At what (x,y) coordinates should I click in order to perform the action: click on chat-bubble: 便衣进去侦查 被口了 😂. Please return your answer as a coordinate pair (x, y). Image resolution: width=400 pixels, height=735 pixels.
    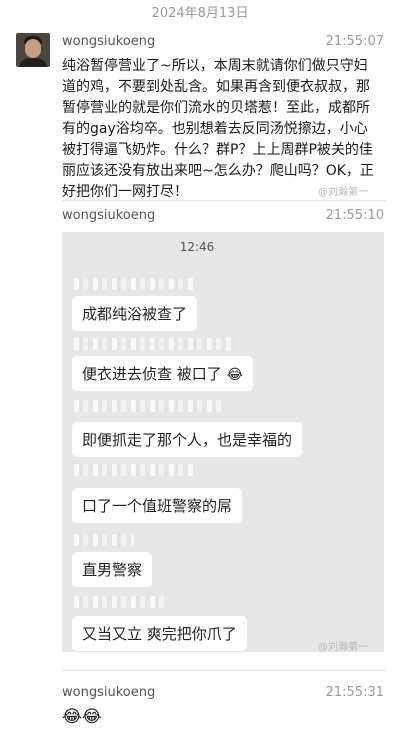
    Looking at the image, I should click on (162, 373).